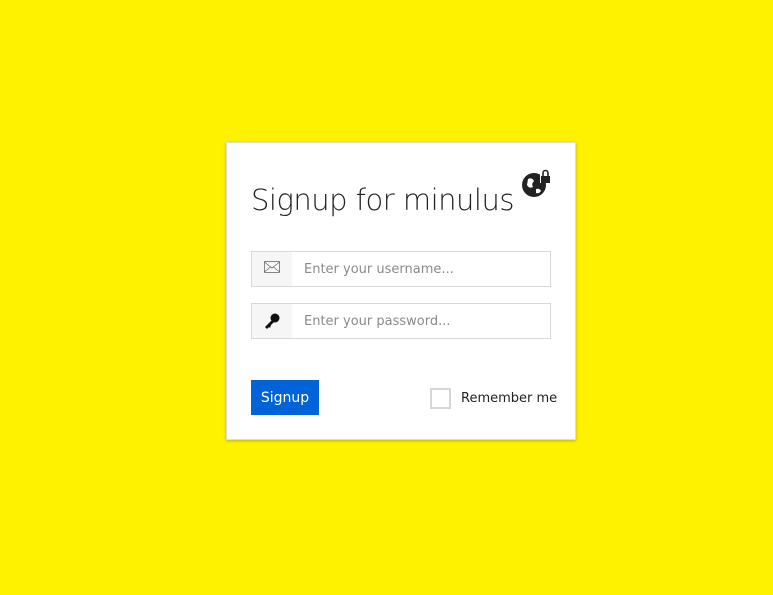  What do you see at coordinates (536, 183) in the screenshot?
I see `globe-lock-icon` at bounding box center [536, 183].